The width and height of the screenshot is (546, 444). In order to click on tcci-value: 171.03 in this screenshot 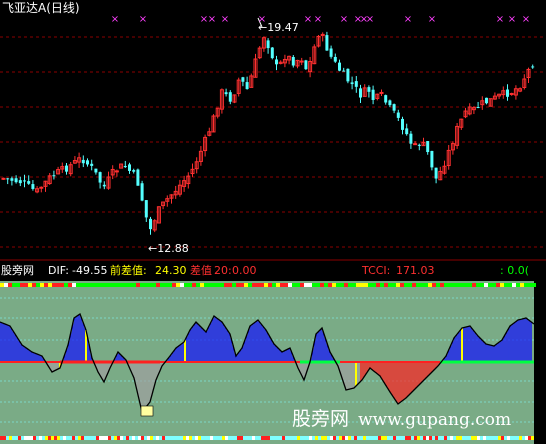, I will do `click(415, 270)`.